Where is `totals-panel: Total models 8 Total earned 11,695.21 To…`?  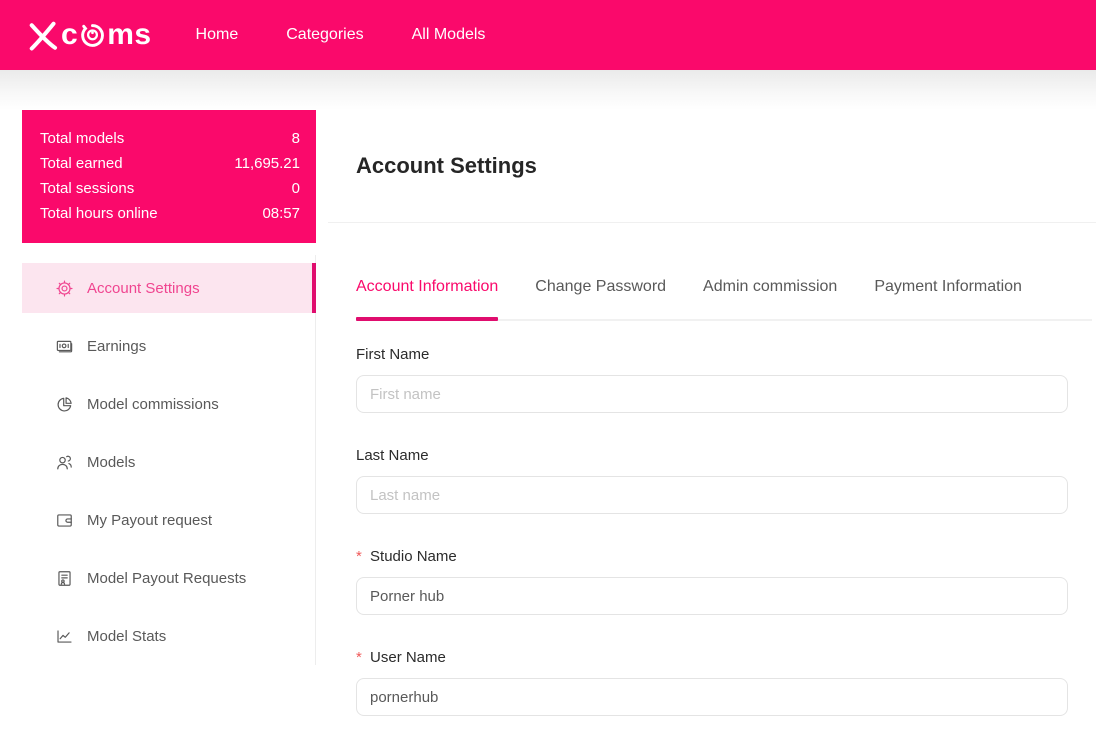 totals-panel: Total models 8 Total earned 11,695.21 To… is located at coordinates (169, 176).